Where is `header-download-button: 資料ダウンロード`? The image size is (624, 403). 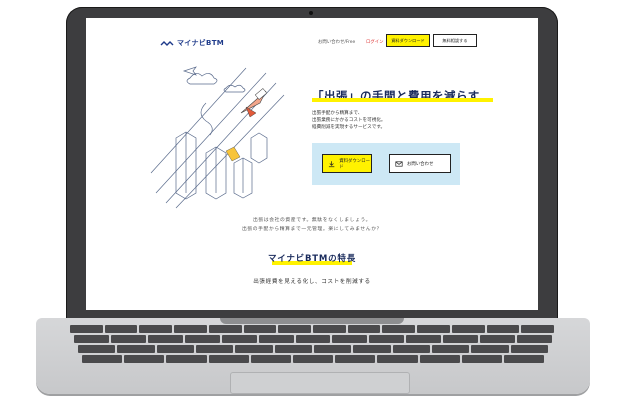 header-download-button: 資料ダウンロード is located at coordinates (408, 40).